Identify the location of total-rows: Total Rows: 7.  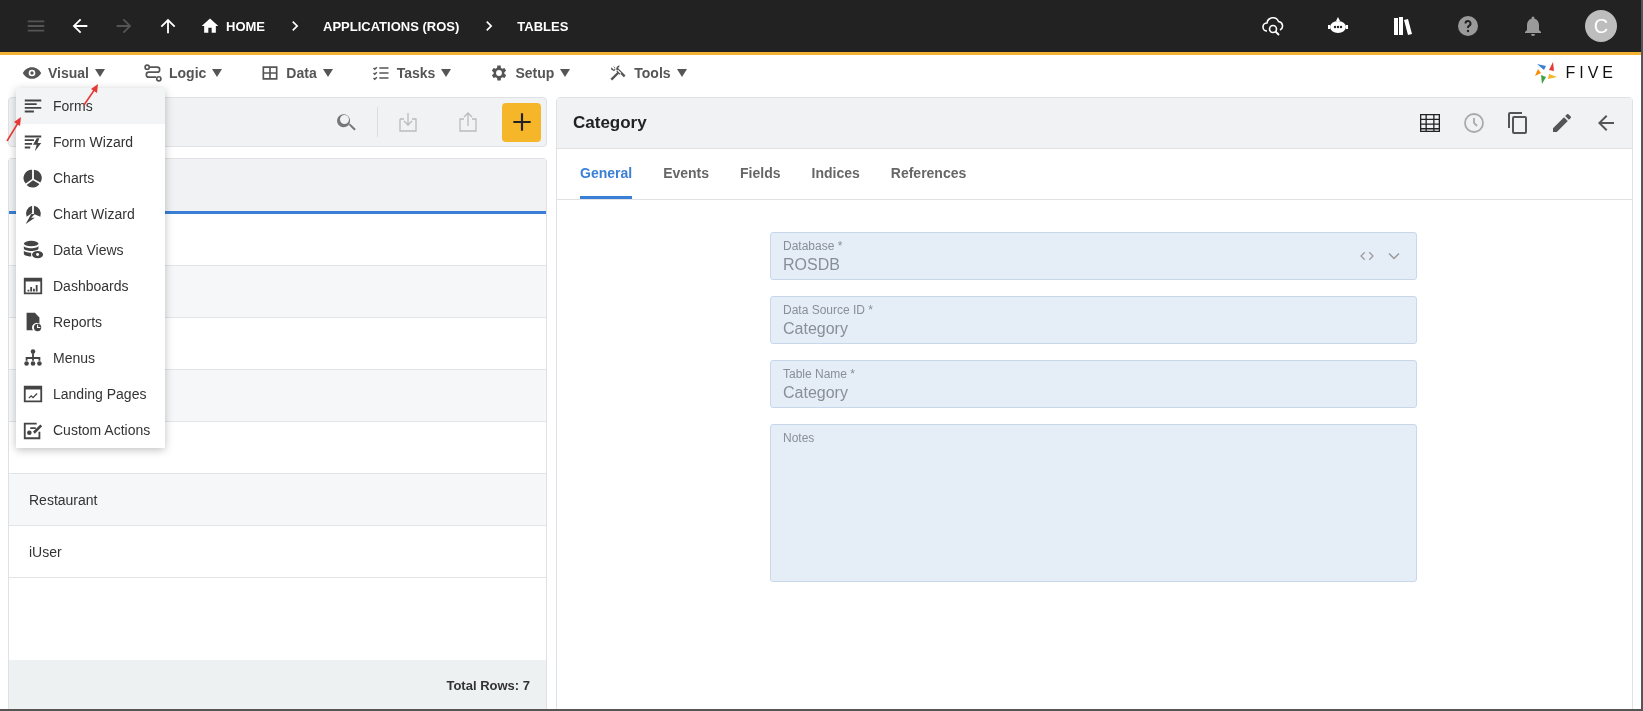
(488, 685).